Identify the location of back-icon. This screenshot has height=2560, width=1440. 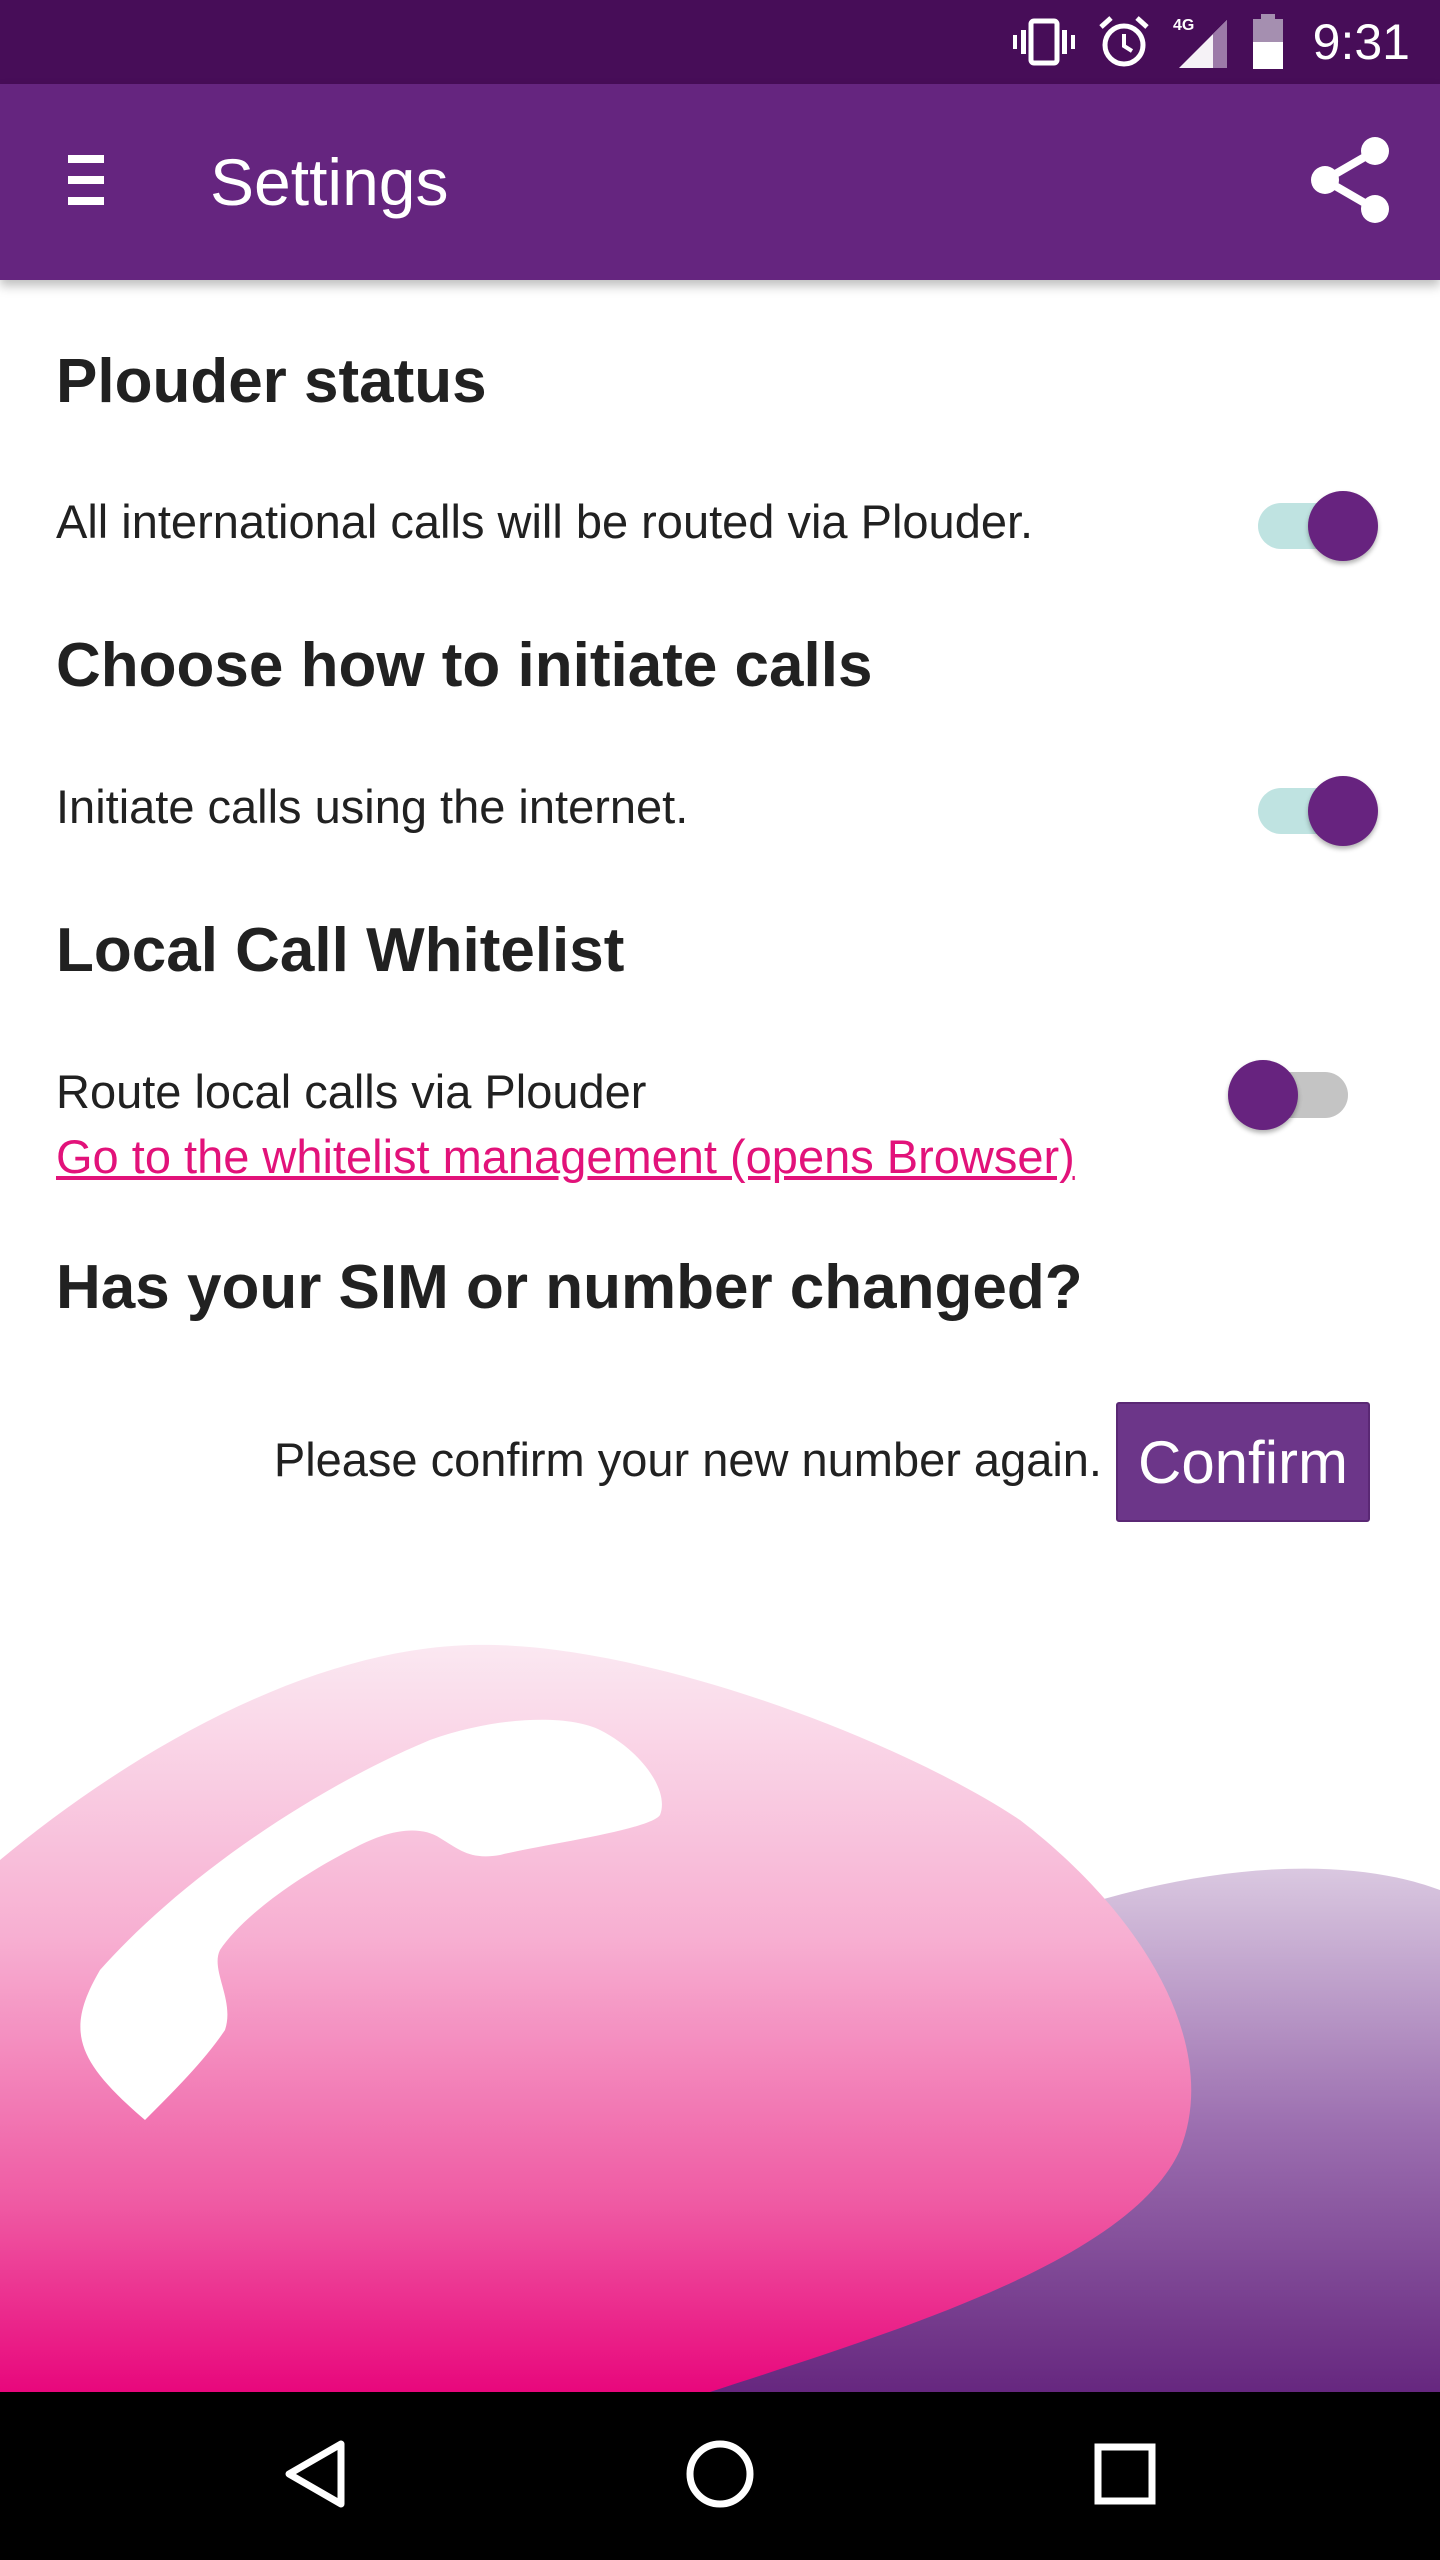
(316, 2476).